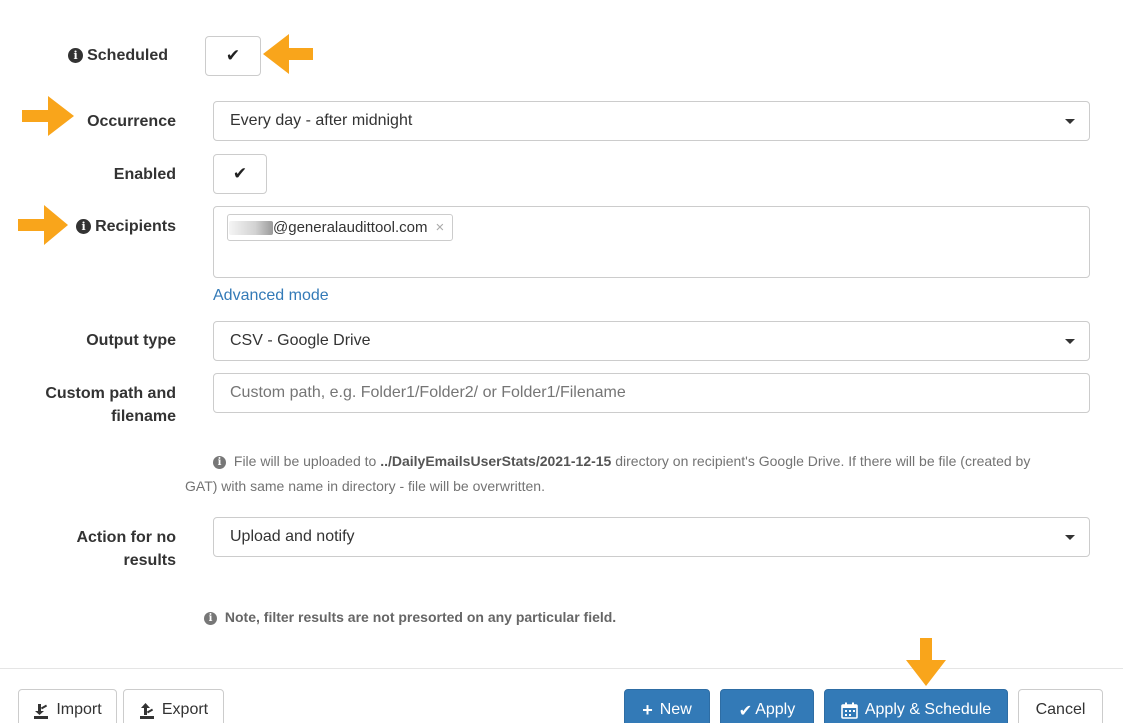 This screenshot has height=723, width=1123. What do you see at coordinates (767, 706) in the screenshot?
I see `apply-button: ✔ Apply` at bounding box center [767, 706].